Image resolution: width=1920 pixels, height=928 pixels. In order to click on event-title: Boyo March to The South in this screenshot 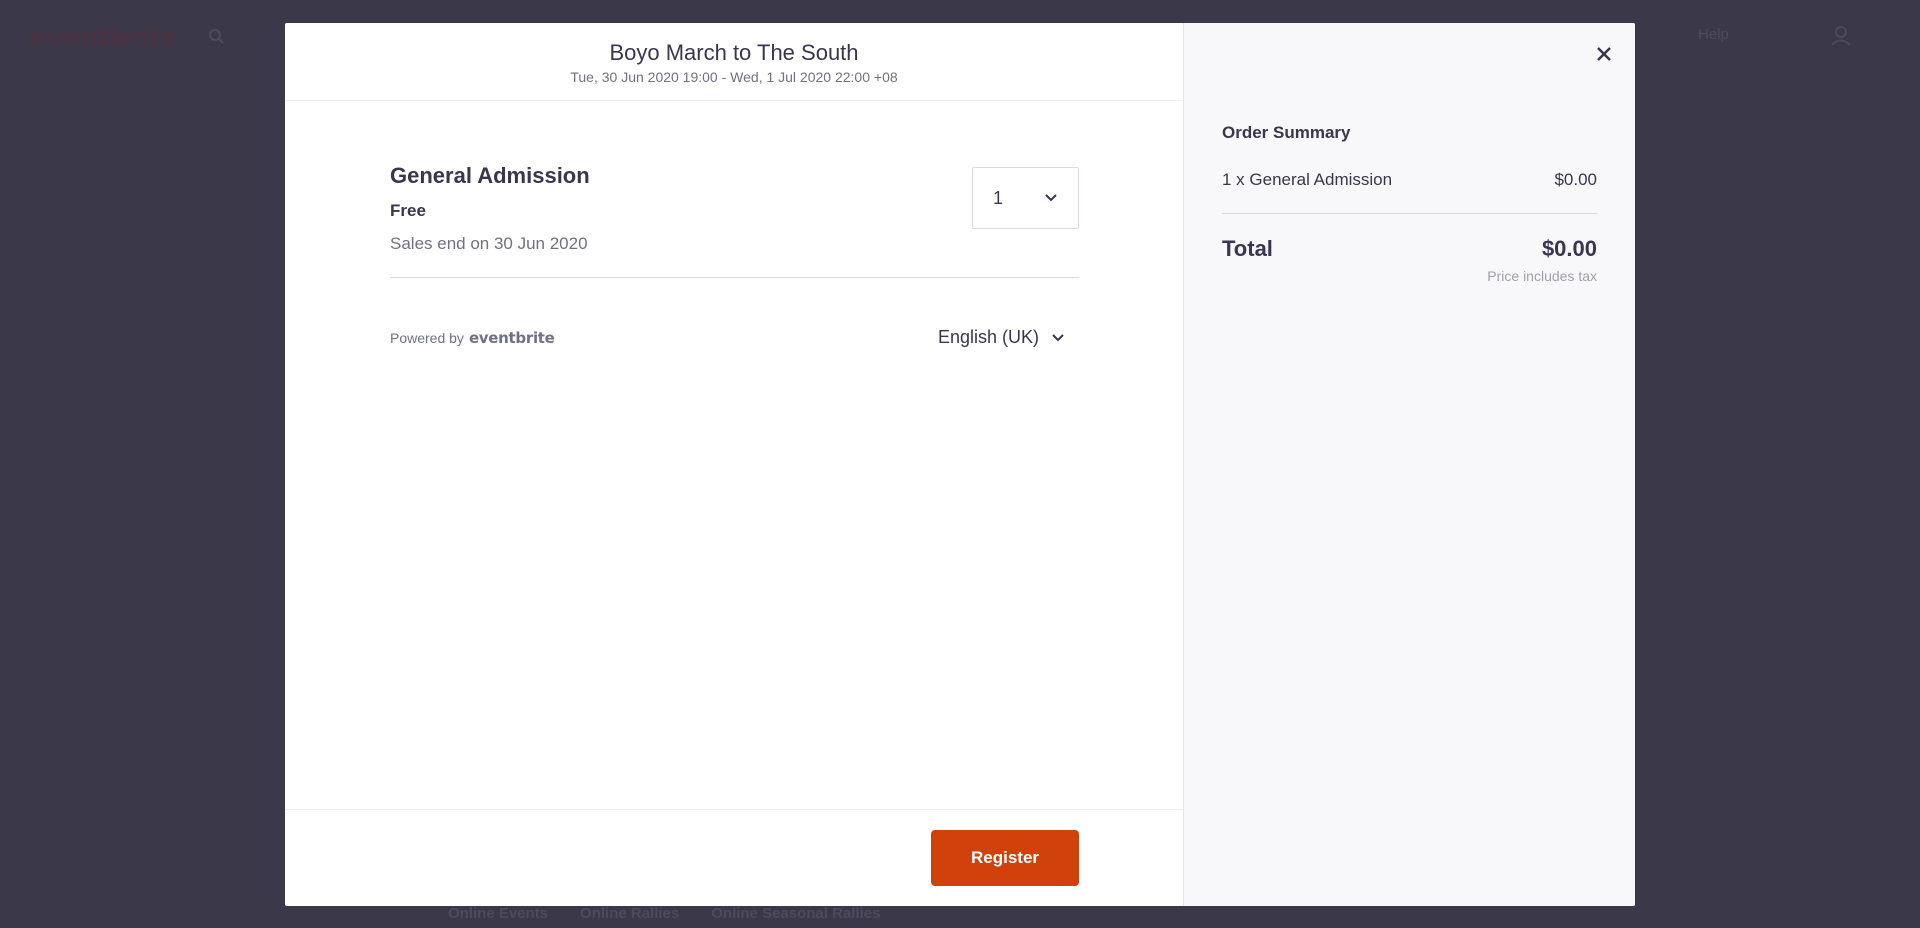, I will do `click(734, 52)`.